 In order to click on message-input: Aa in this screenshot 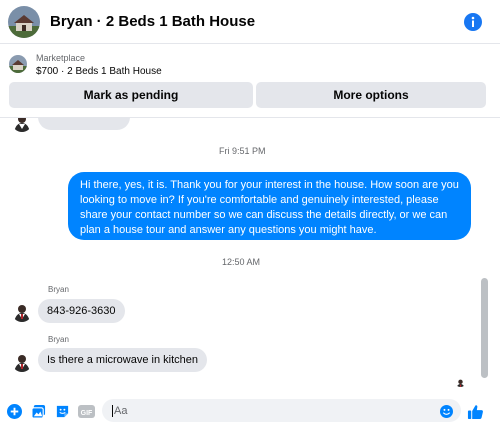, I will do `click(281, 410)`.